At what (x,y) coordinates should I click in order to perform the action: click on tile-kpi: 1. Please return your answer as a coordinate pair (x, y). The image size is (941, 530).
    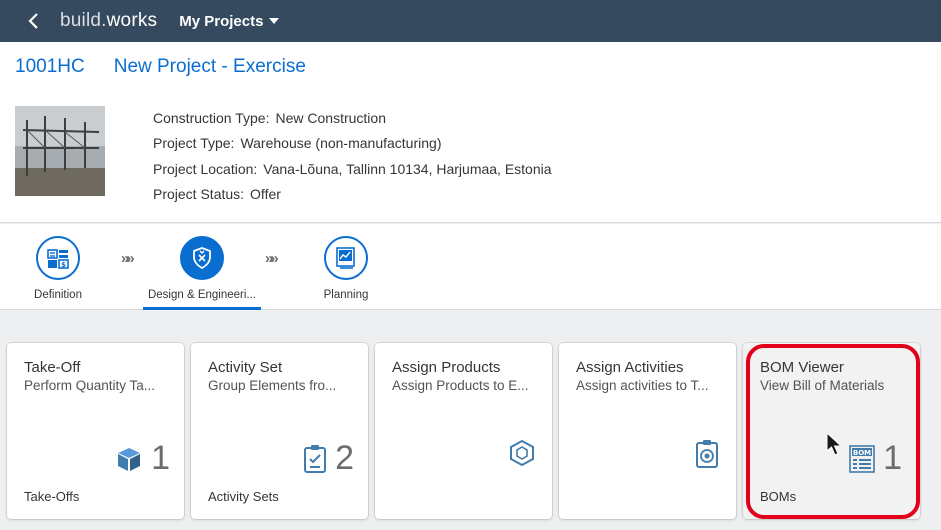
    Looking at the image, I should click on (142, 458).